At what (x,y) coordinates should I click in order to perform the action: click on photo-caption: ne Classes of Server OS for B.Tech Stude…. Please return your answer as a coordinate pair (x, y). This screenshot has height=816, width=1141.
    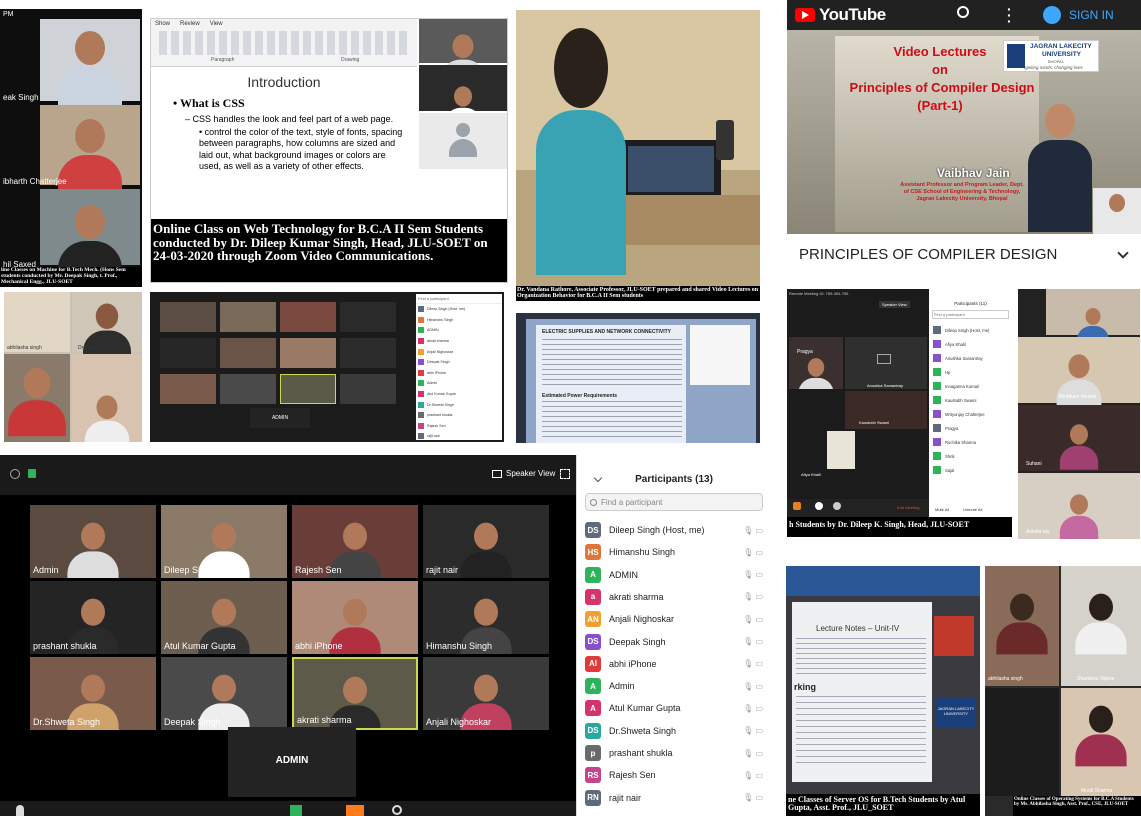
    Looking at the image, I should click on (883, 805).